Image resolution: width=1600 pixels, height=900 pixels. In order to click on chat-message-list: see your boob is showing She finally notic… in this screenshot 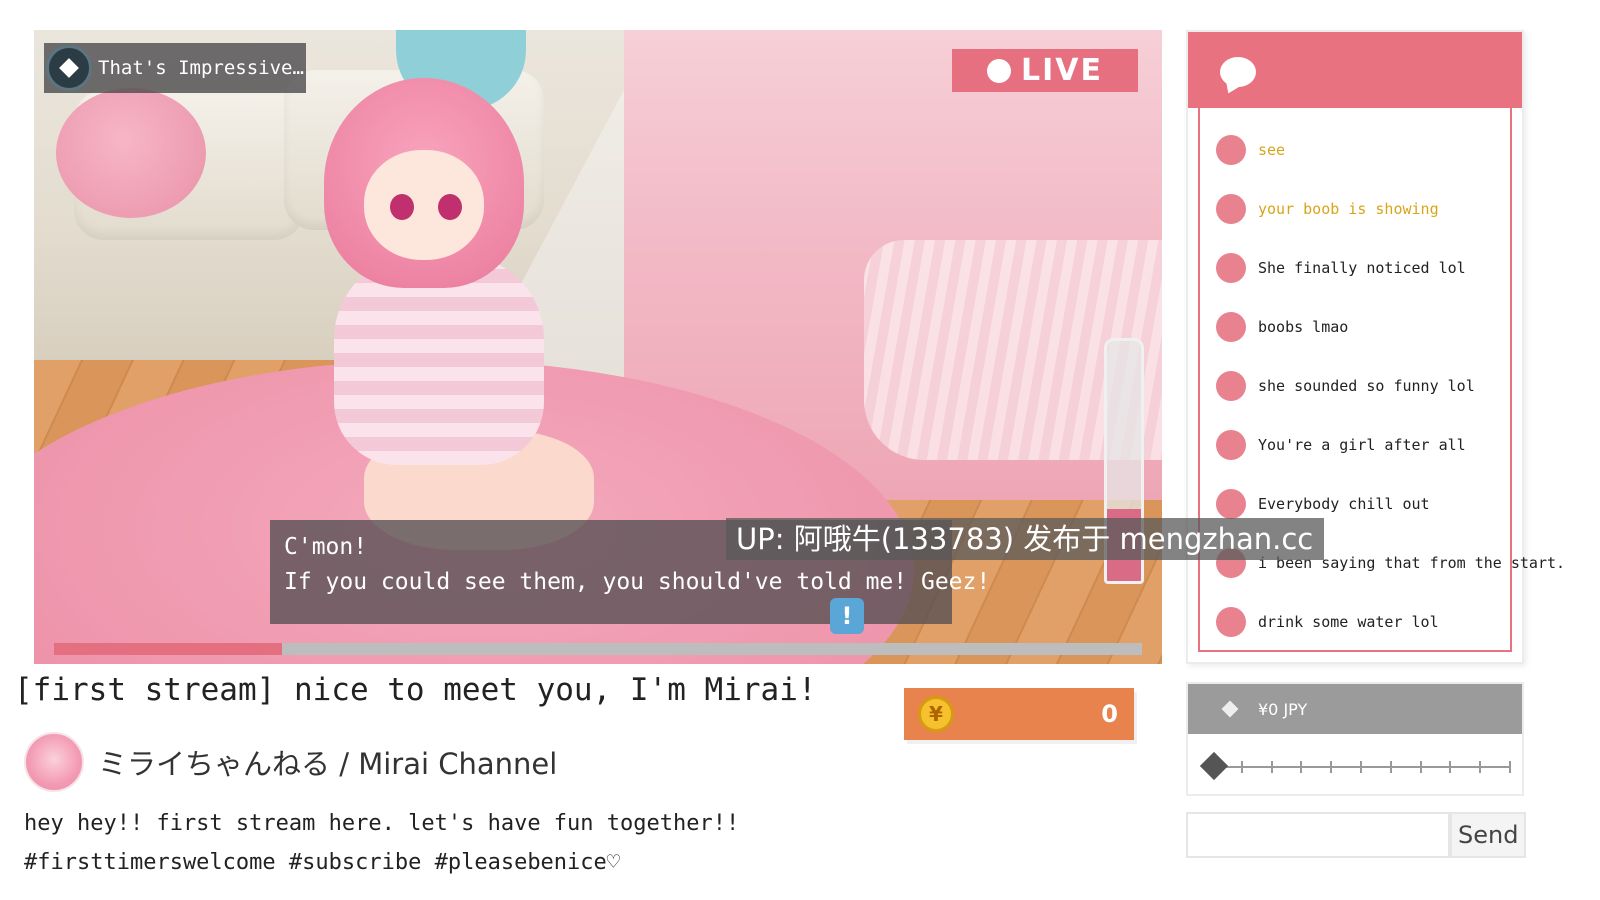, I will do `click(1381, 380)`.